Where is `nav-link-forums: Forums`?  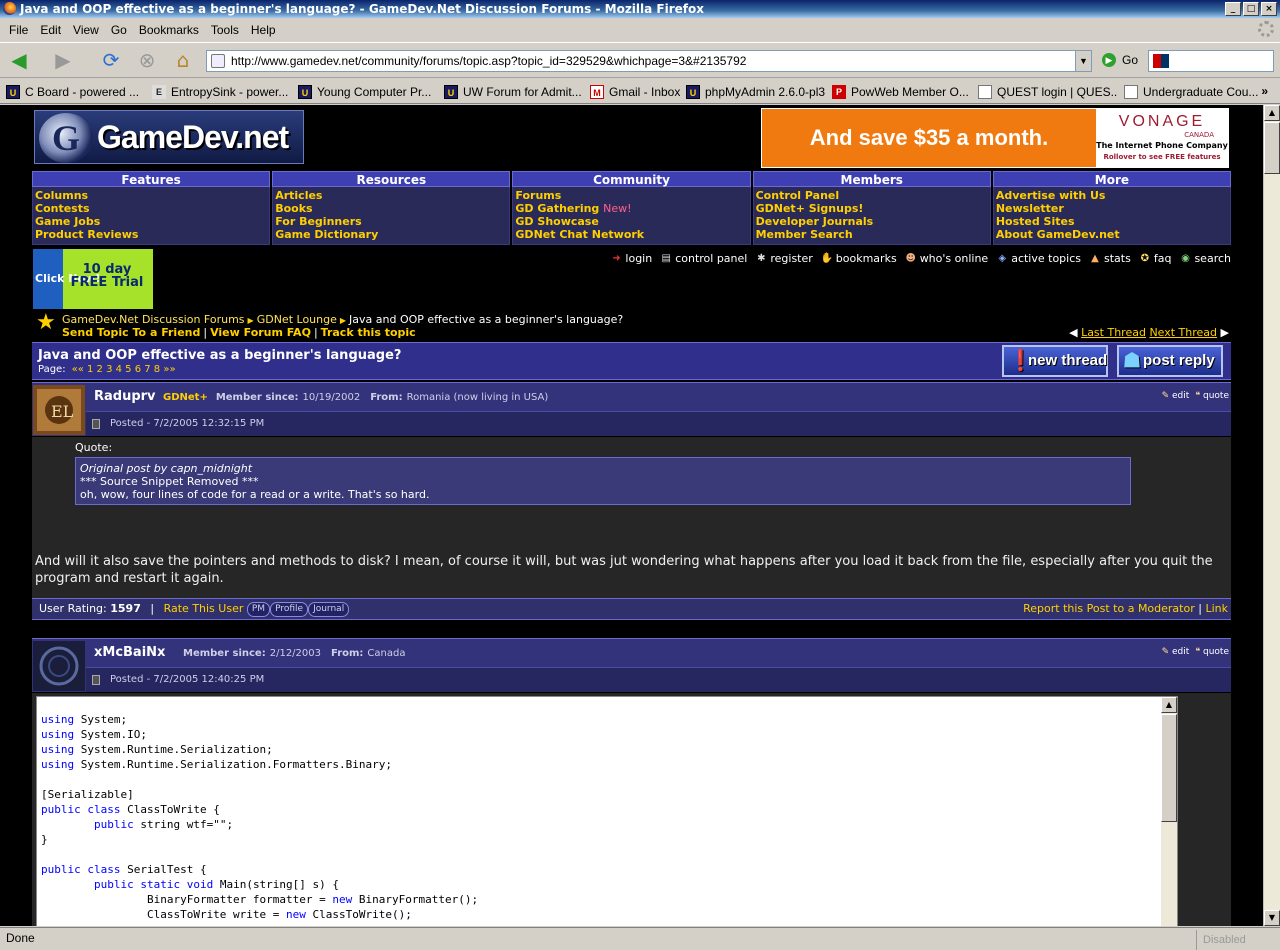 nav-link-forums: Forums is located at coordinates (631, 195).